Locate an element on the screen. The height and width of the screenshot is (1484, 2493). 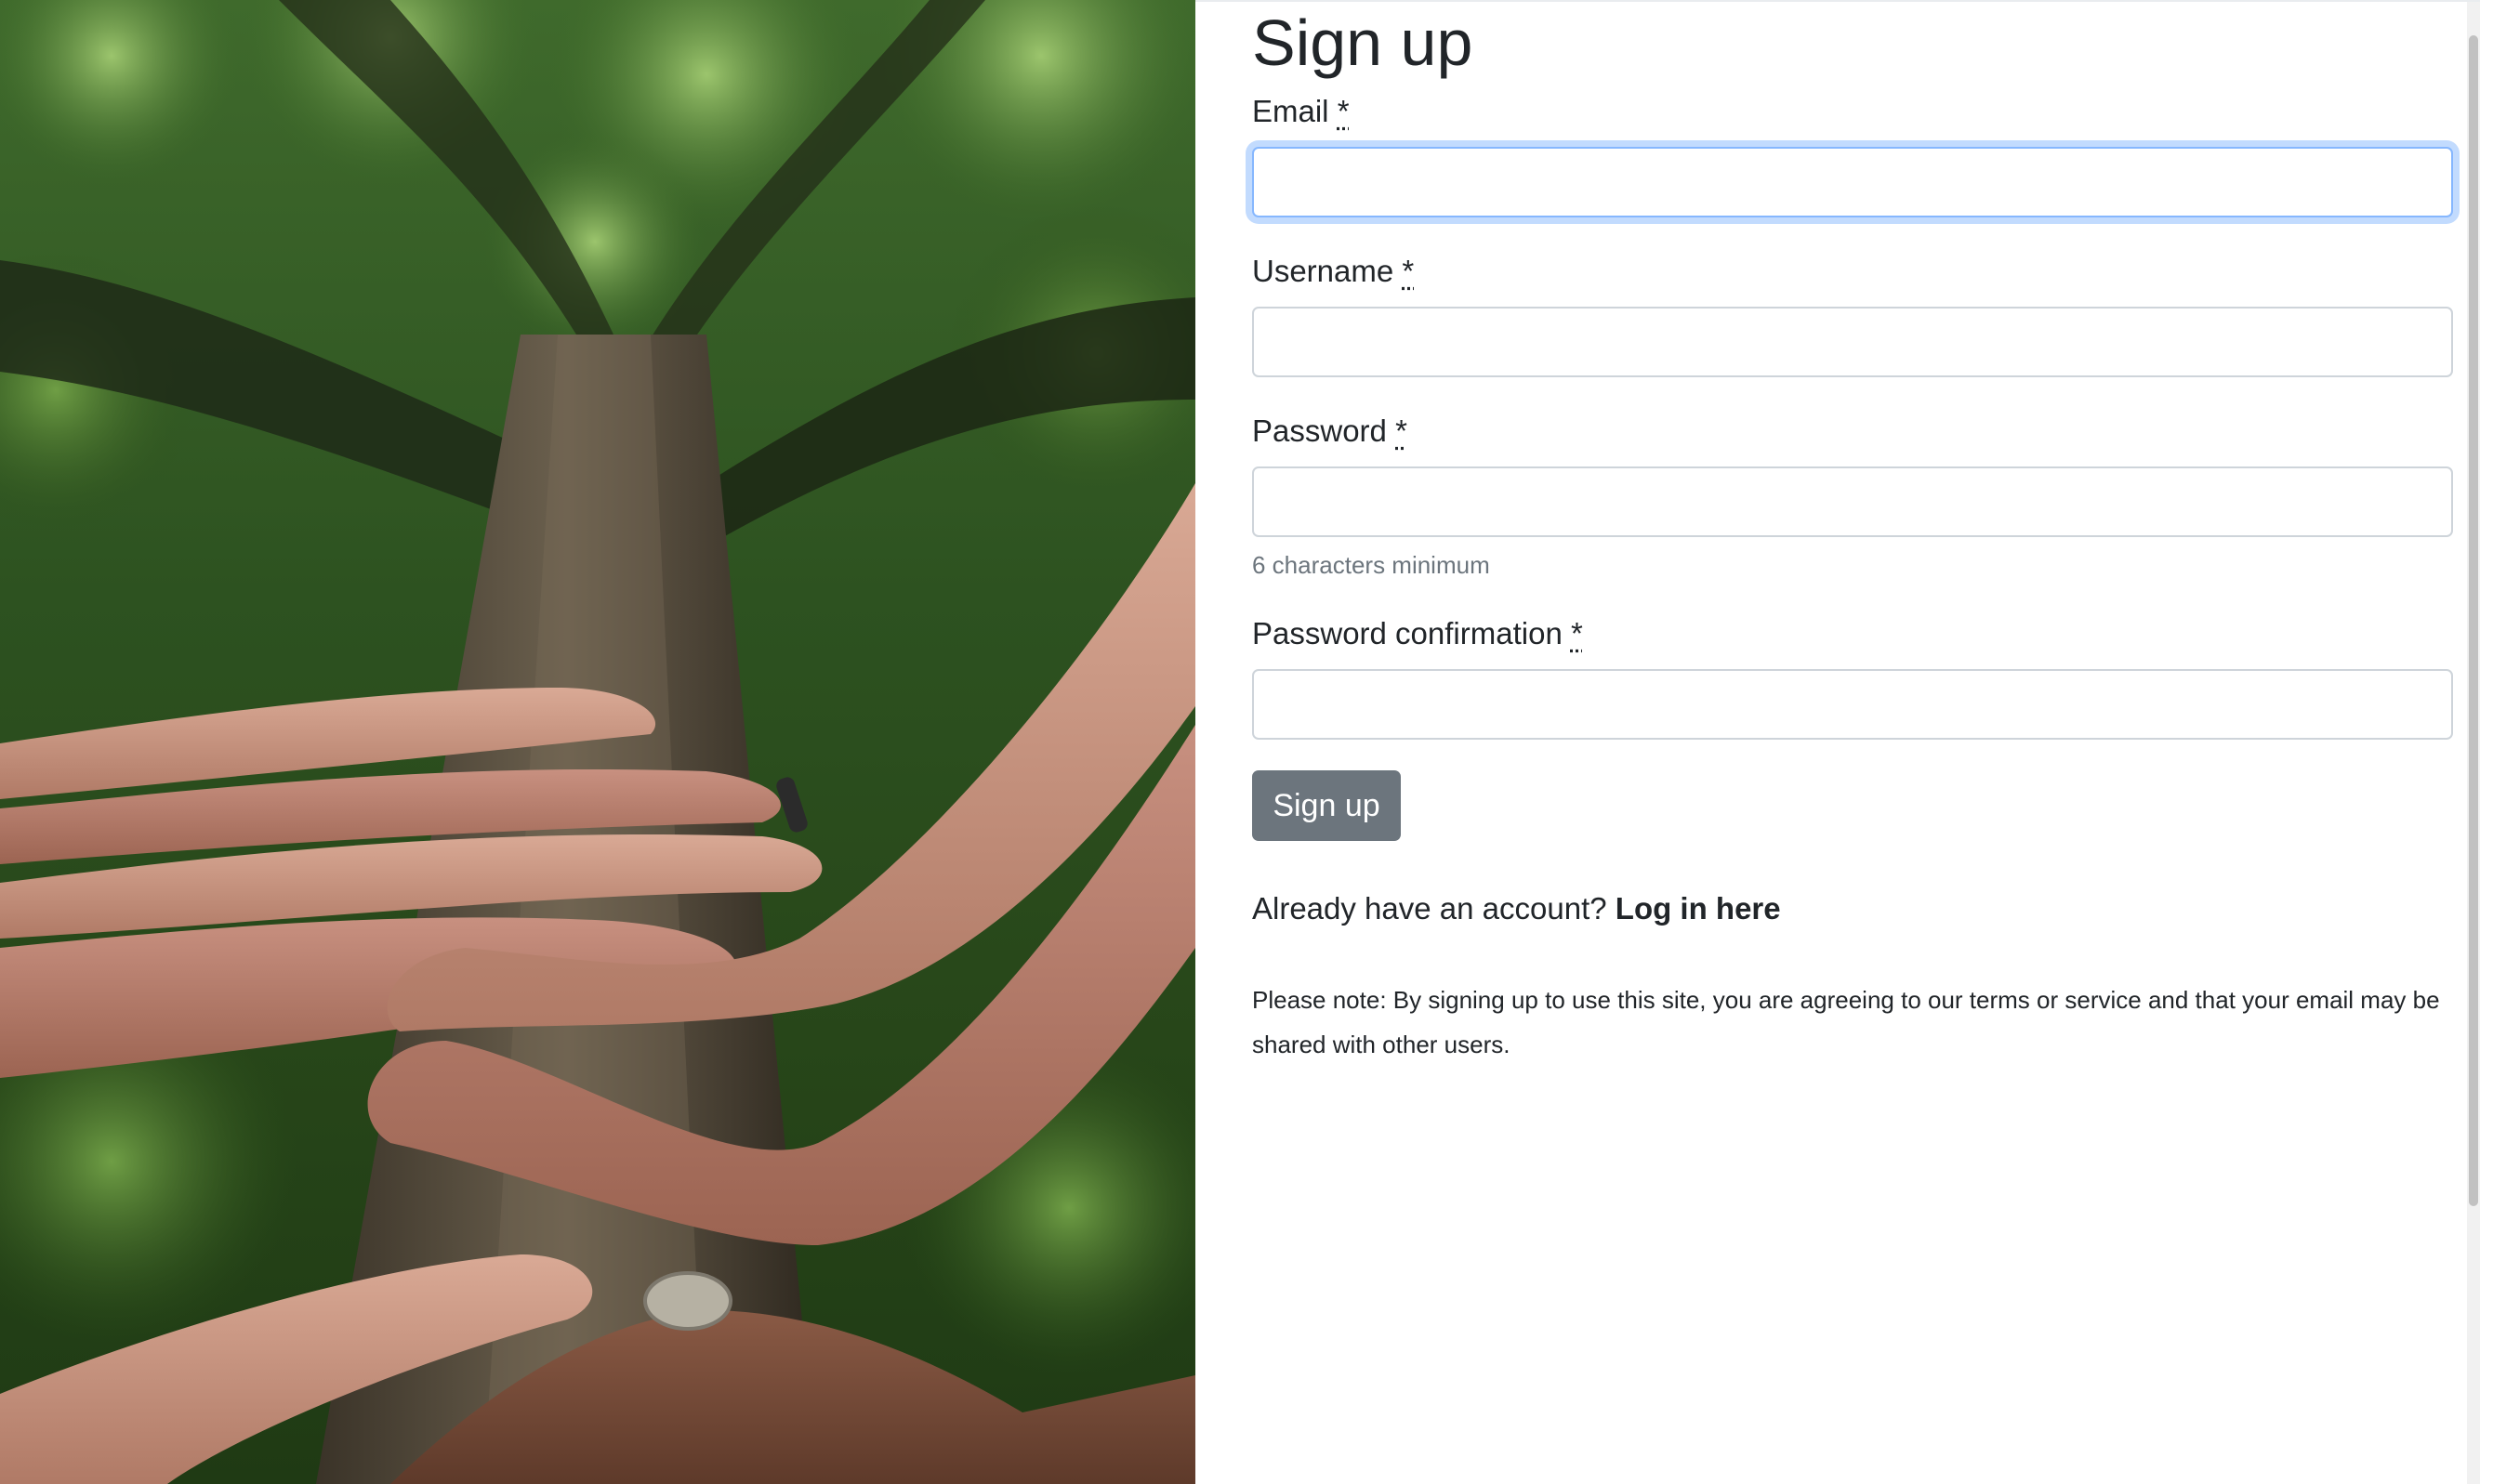
login-prompt: Already have an account? Log in here is located at coordinates (1516, 908).